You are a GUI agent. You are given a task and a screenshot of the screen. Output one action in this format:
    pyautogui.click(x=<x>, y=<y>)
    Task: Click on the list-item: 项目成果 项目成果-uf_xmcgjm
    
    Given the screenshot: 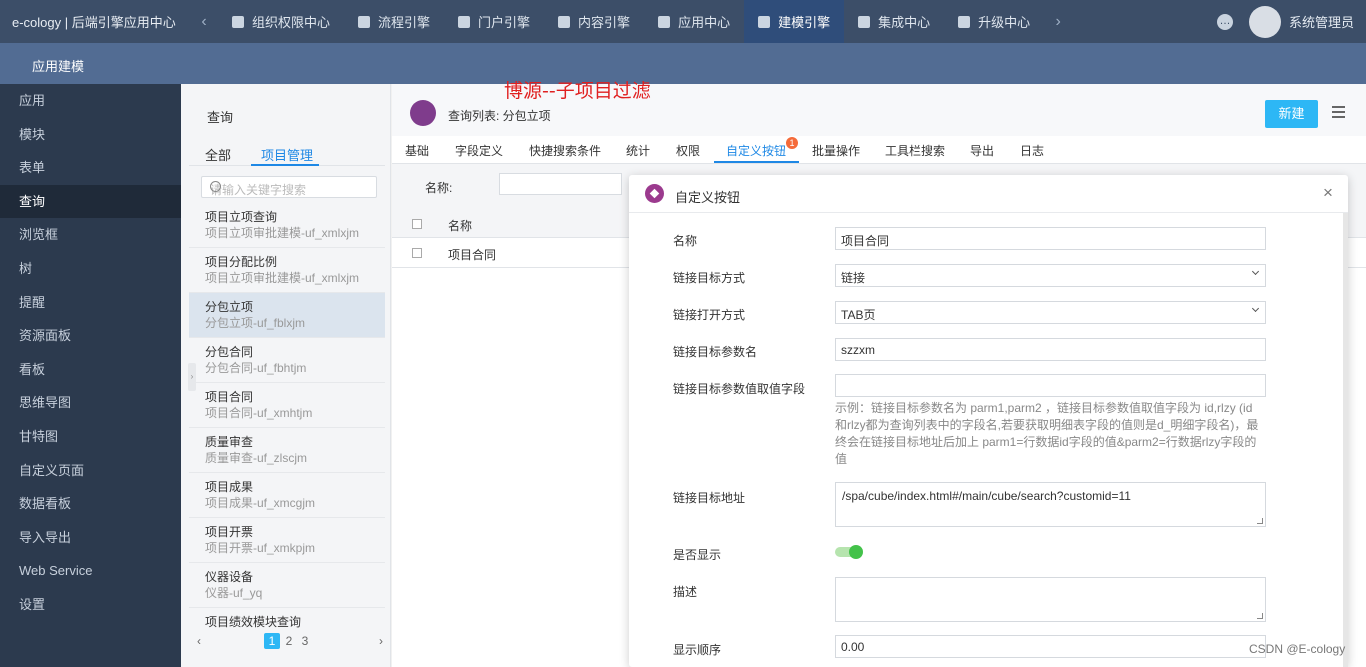 What is the action you would take?
    pyautogui.click(x=287, y=495)
    